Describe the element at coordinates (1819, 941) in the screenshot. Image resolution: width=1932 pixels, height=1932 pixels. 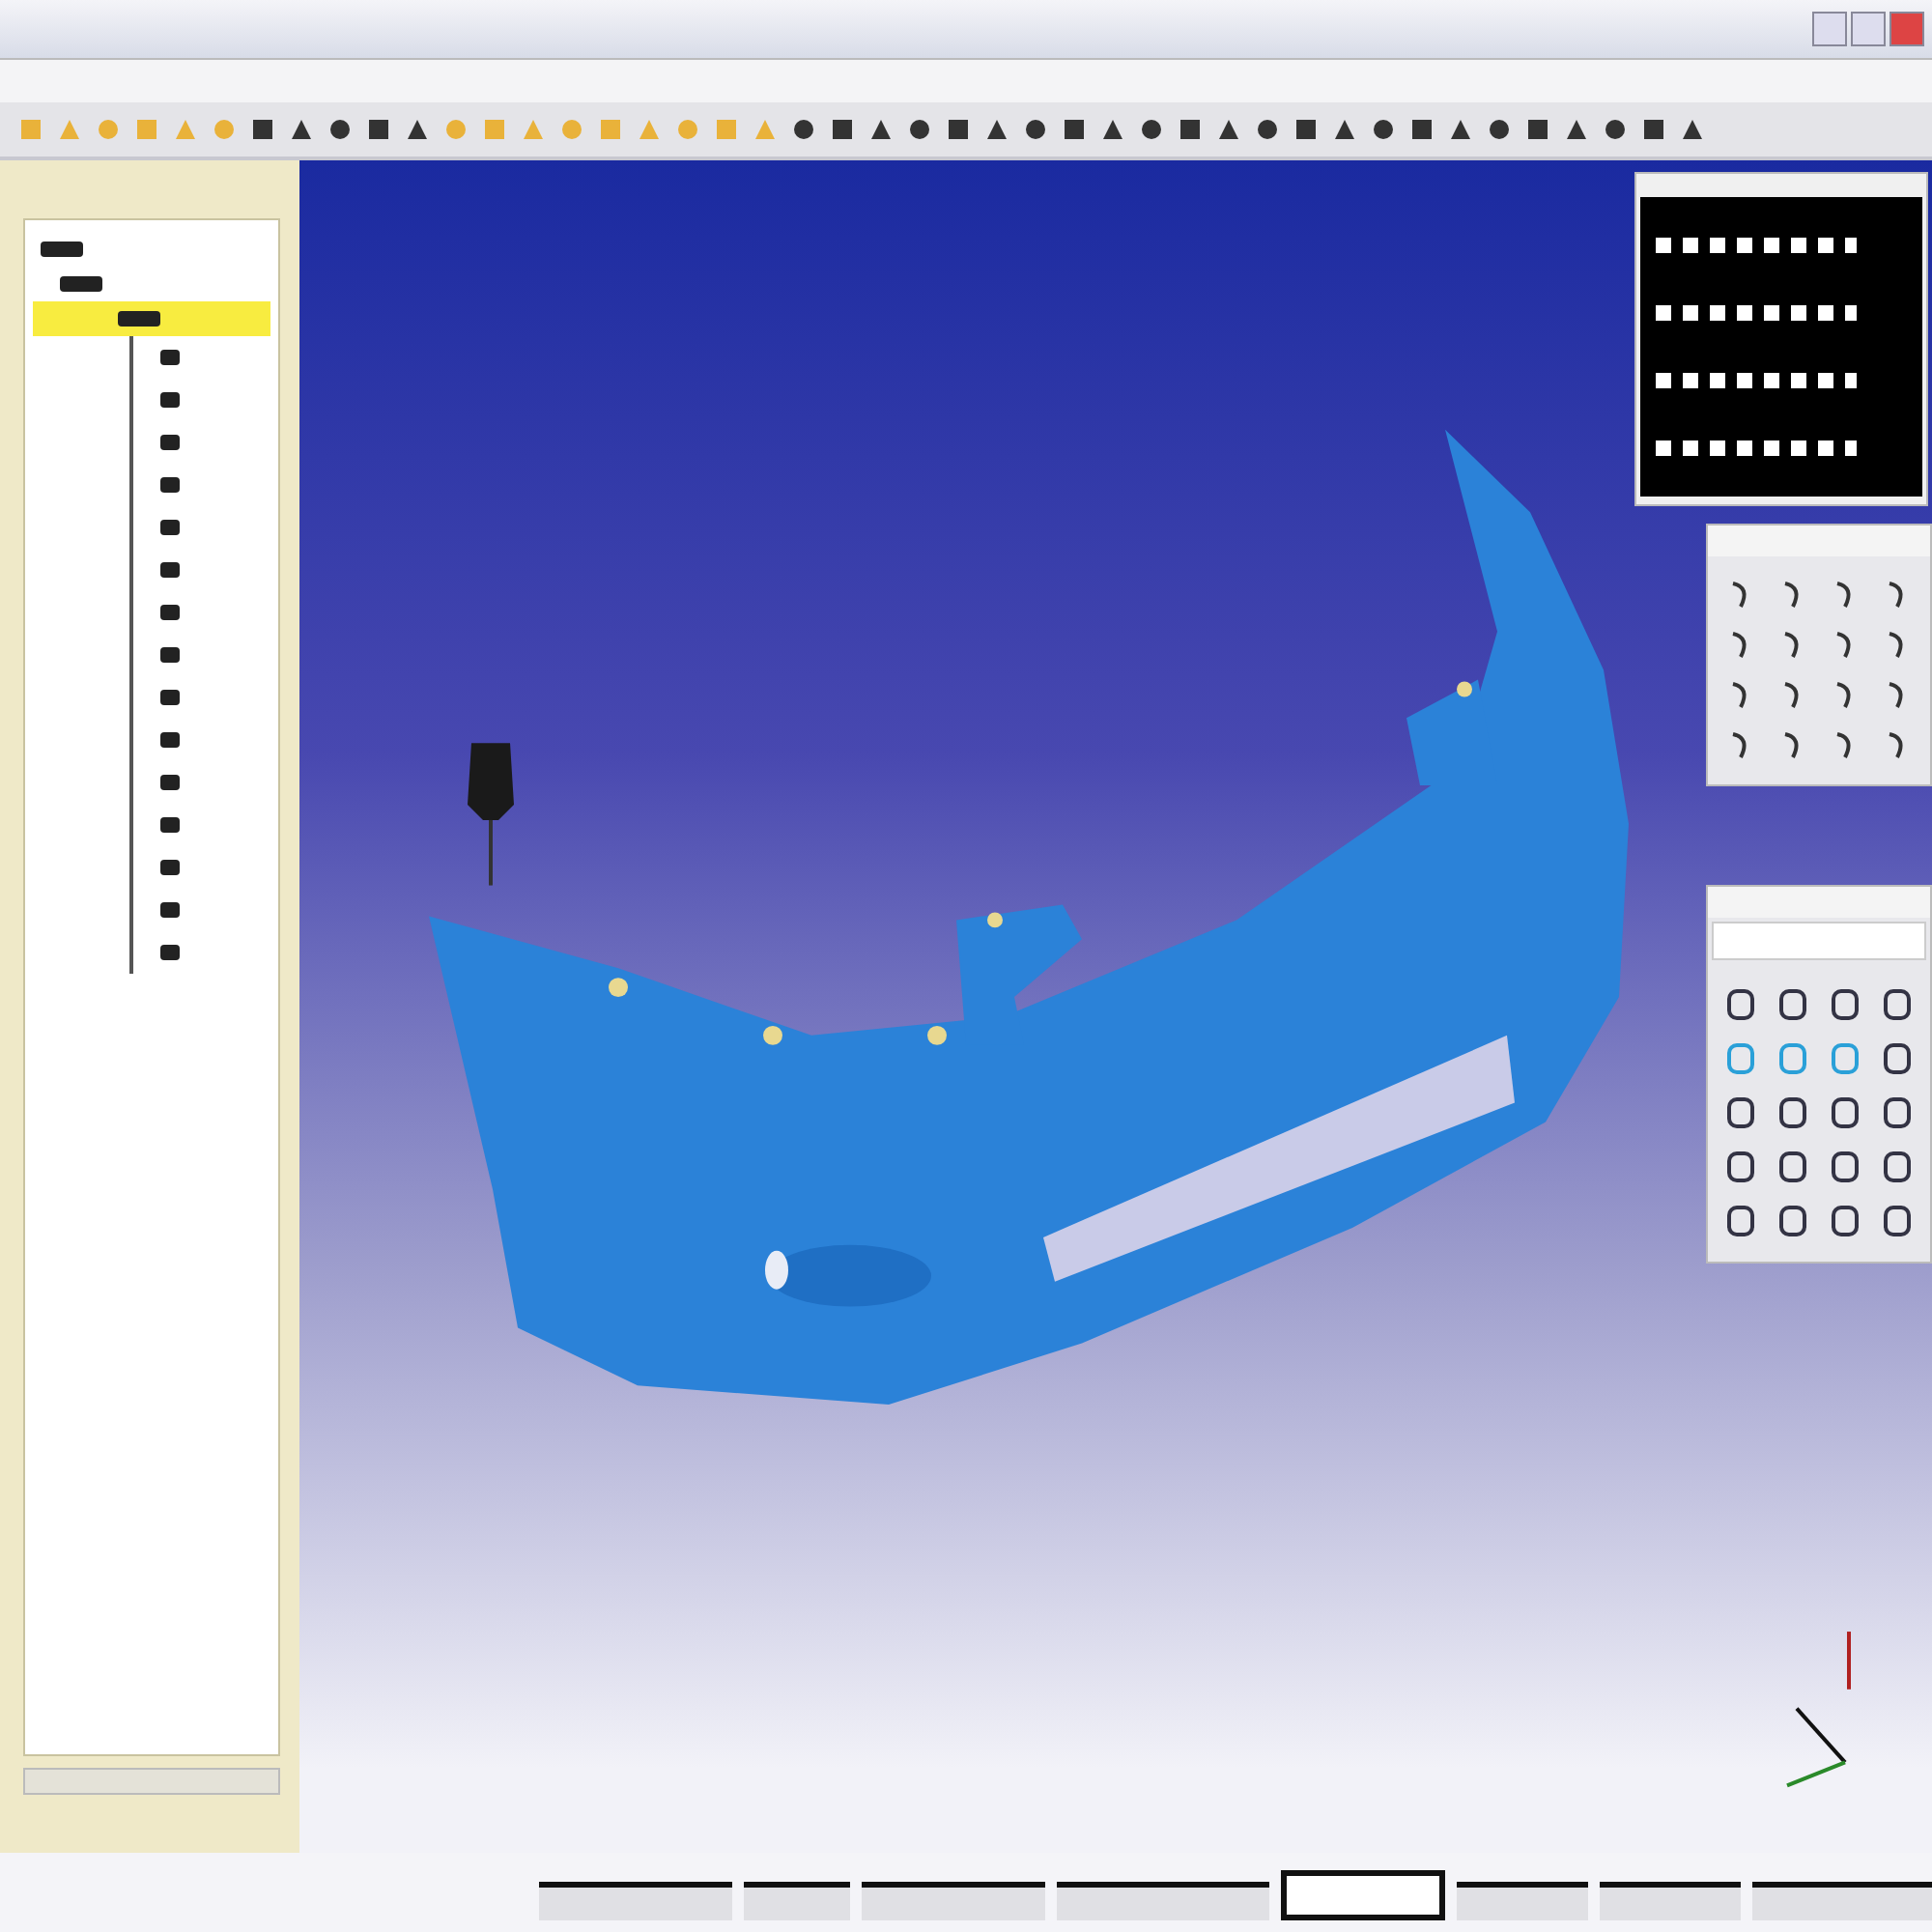
I see `palette-field` at that location.